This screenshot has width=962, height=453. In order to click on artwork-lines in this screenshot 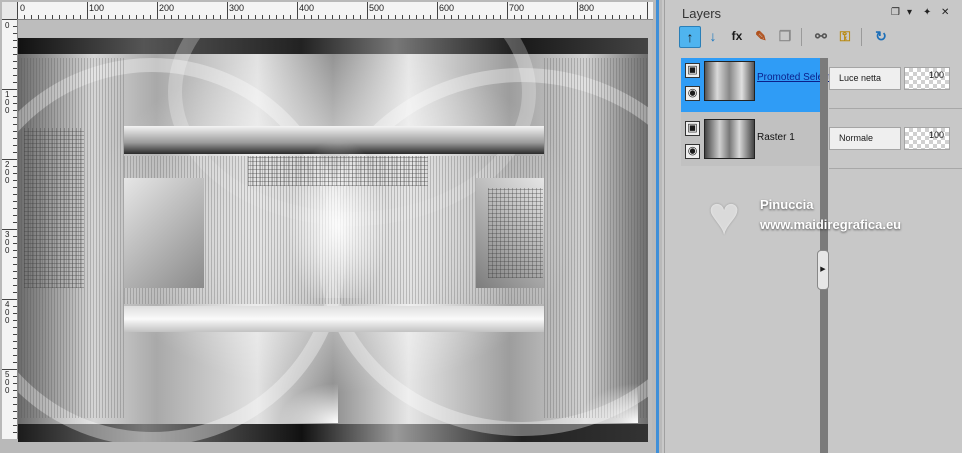, I will do `click(596, 238)`.